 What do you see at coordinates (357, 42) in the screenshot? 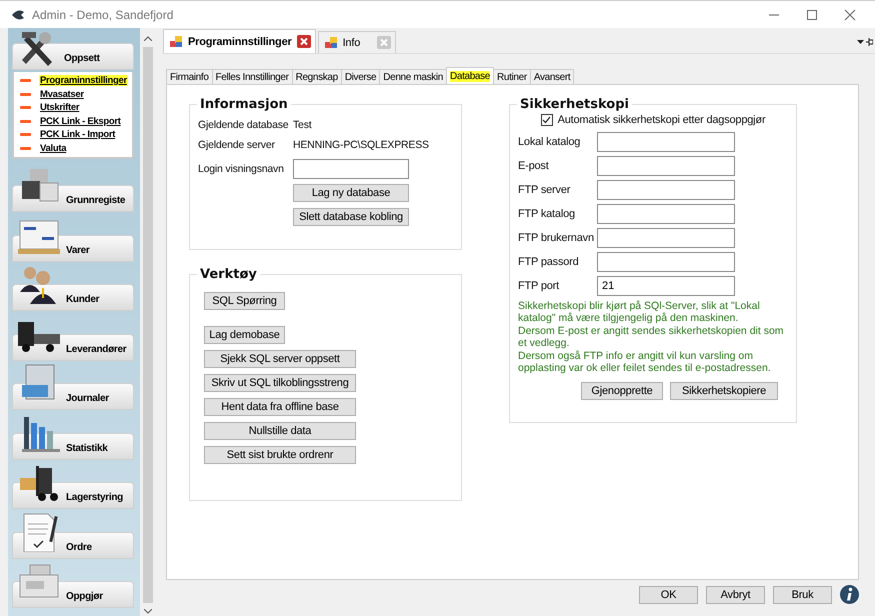
I see `document-tab: Info` at bounding box center [357, 42].